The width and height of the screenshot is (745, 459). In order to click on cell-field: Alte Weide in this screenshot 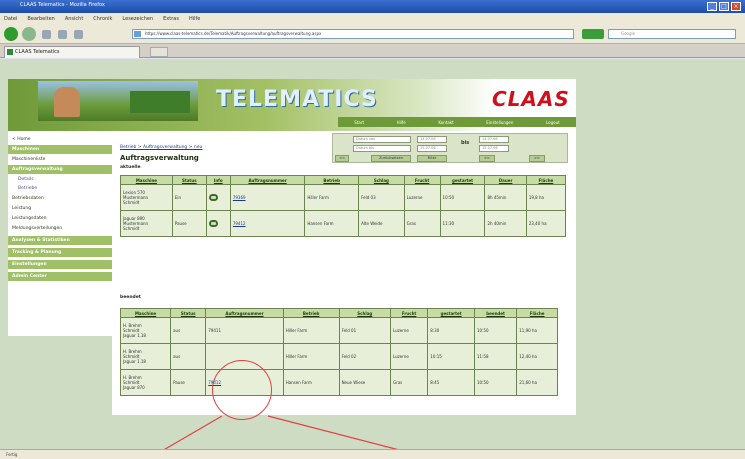, I will do `click(381, 223)`.